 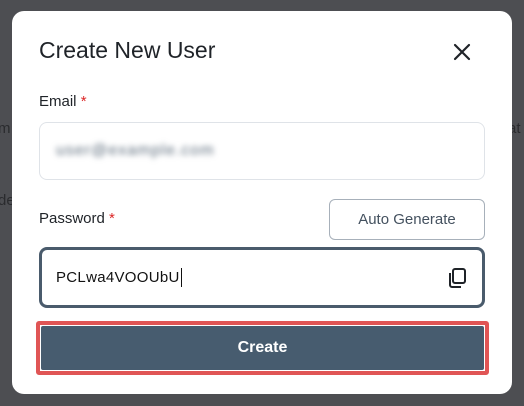 What do you see at coordinates (407, 219) in the screenshot?
I see `auto-generate-button: Auto Generate` at bounding box center [407, 219].